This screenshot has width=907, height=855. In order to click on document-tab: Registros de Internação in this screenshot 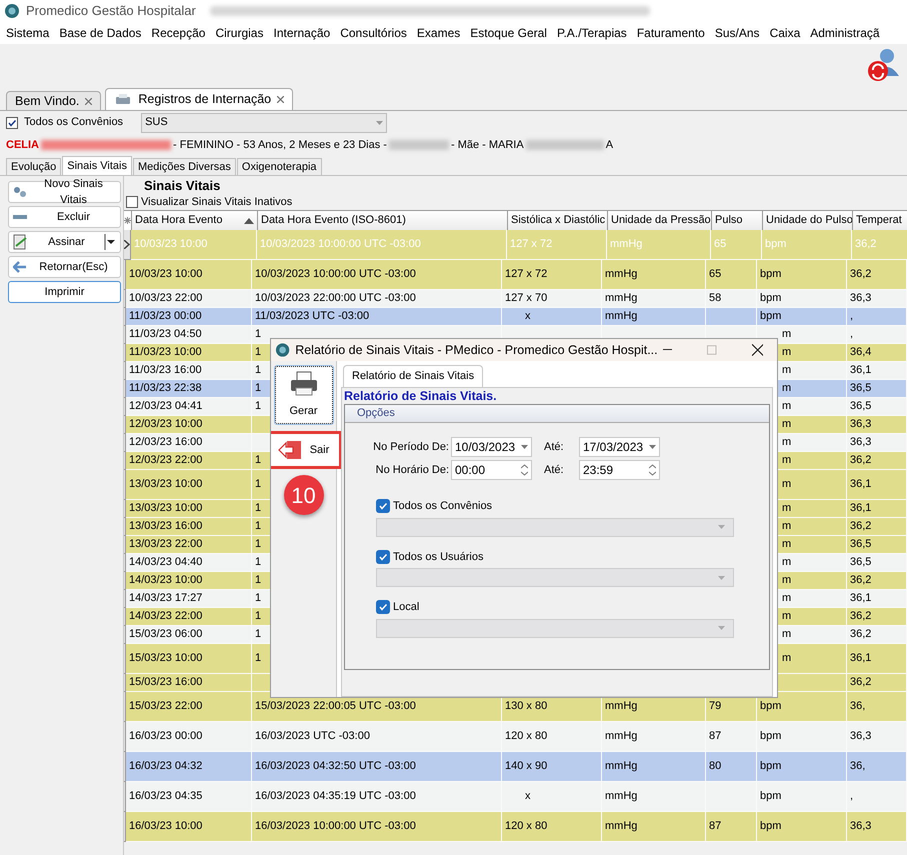, I will do `click(199, 99)`.